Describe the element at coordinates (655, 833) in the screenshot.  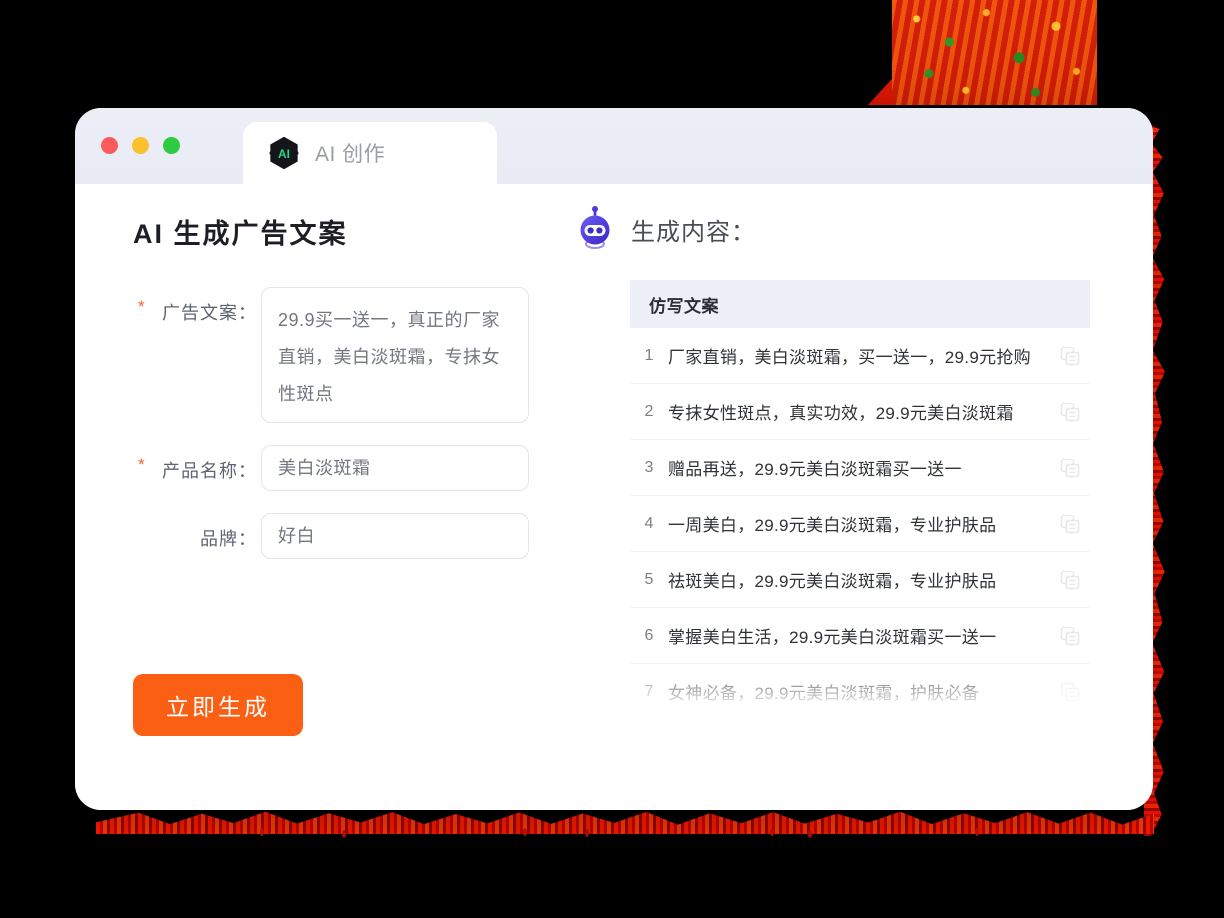
I see `decorative-red-specks` at that location.